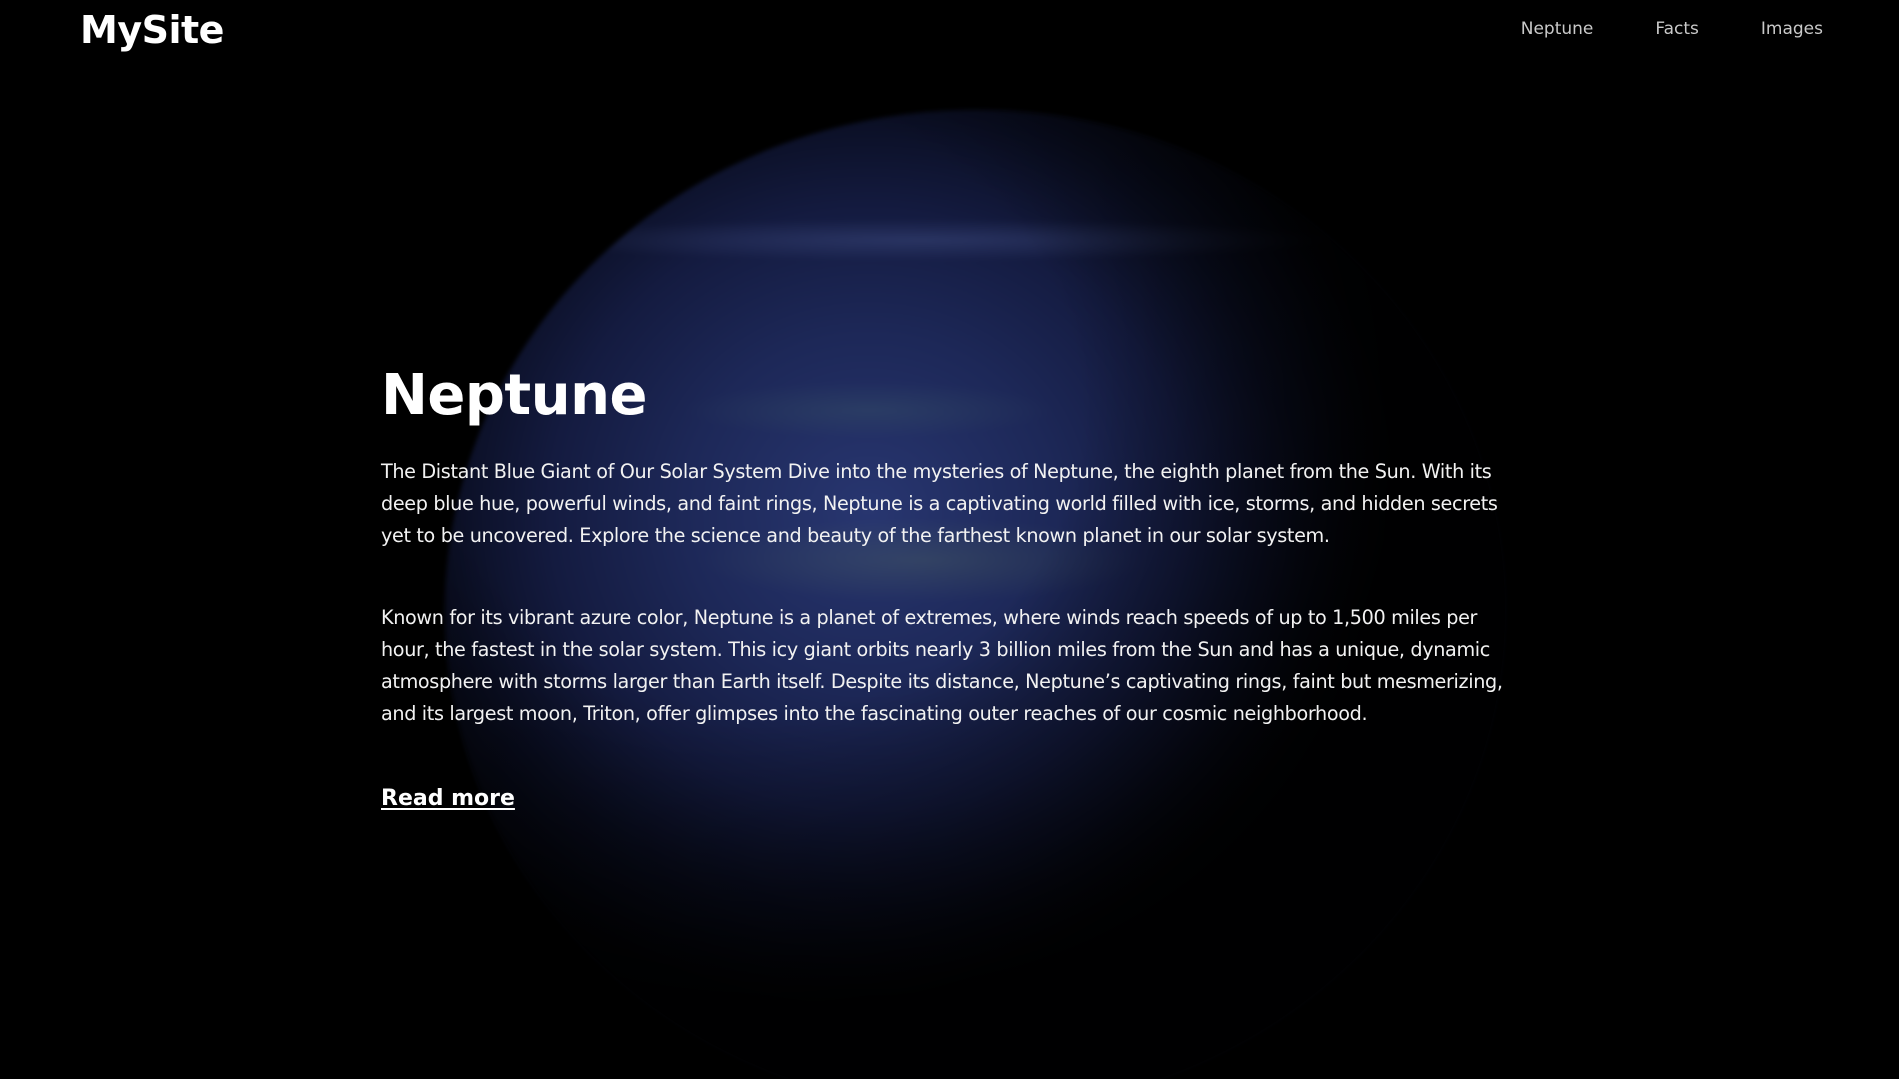 The image size is (1899, 1079). What do you see at coordinates (514, 395) in the screenshot?
I see `page-title: Neptune` at bounding box center [514, 395].